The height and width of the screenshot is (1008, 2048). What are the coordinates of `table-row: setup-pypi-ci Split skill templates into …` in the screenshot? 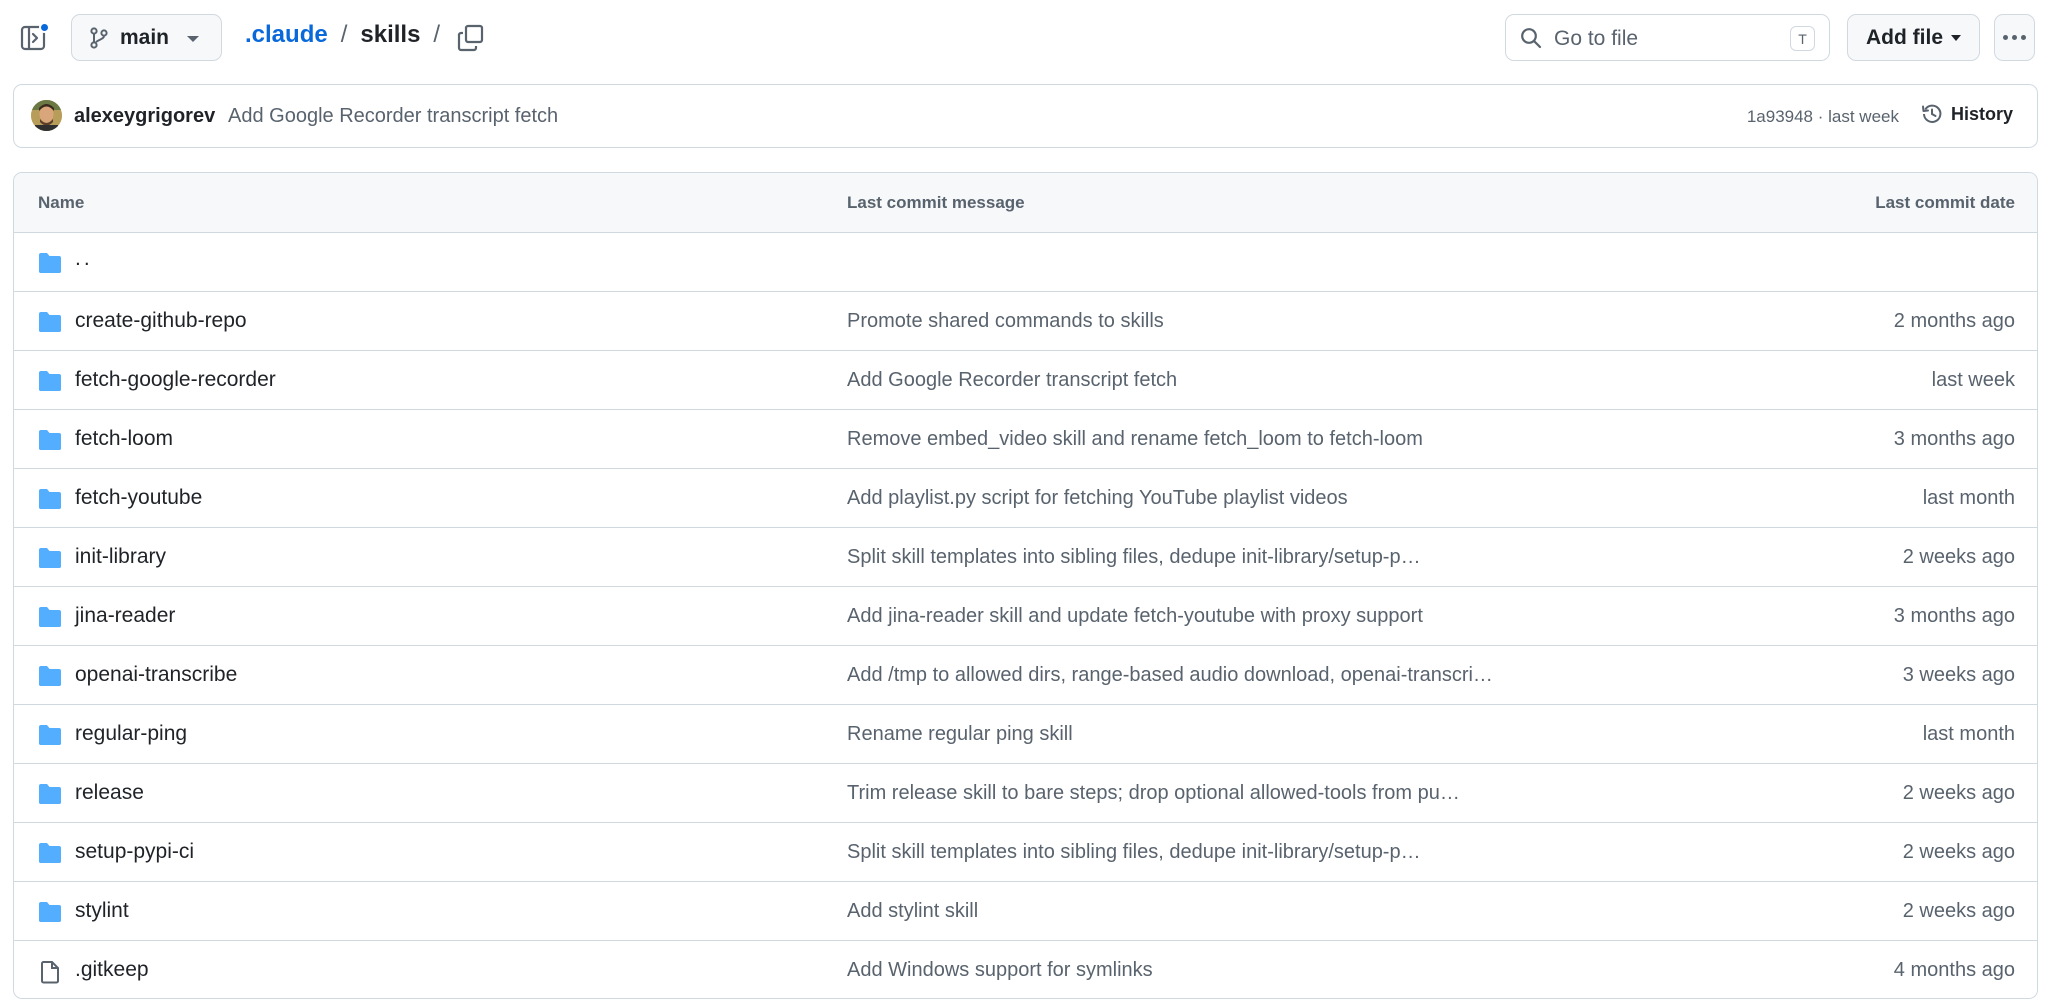 It's located at (1025, 852).